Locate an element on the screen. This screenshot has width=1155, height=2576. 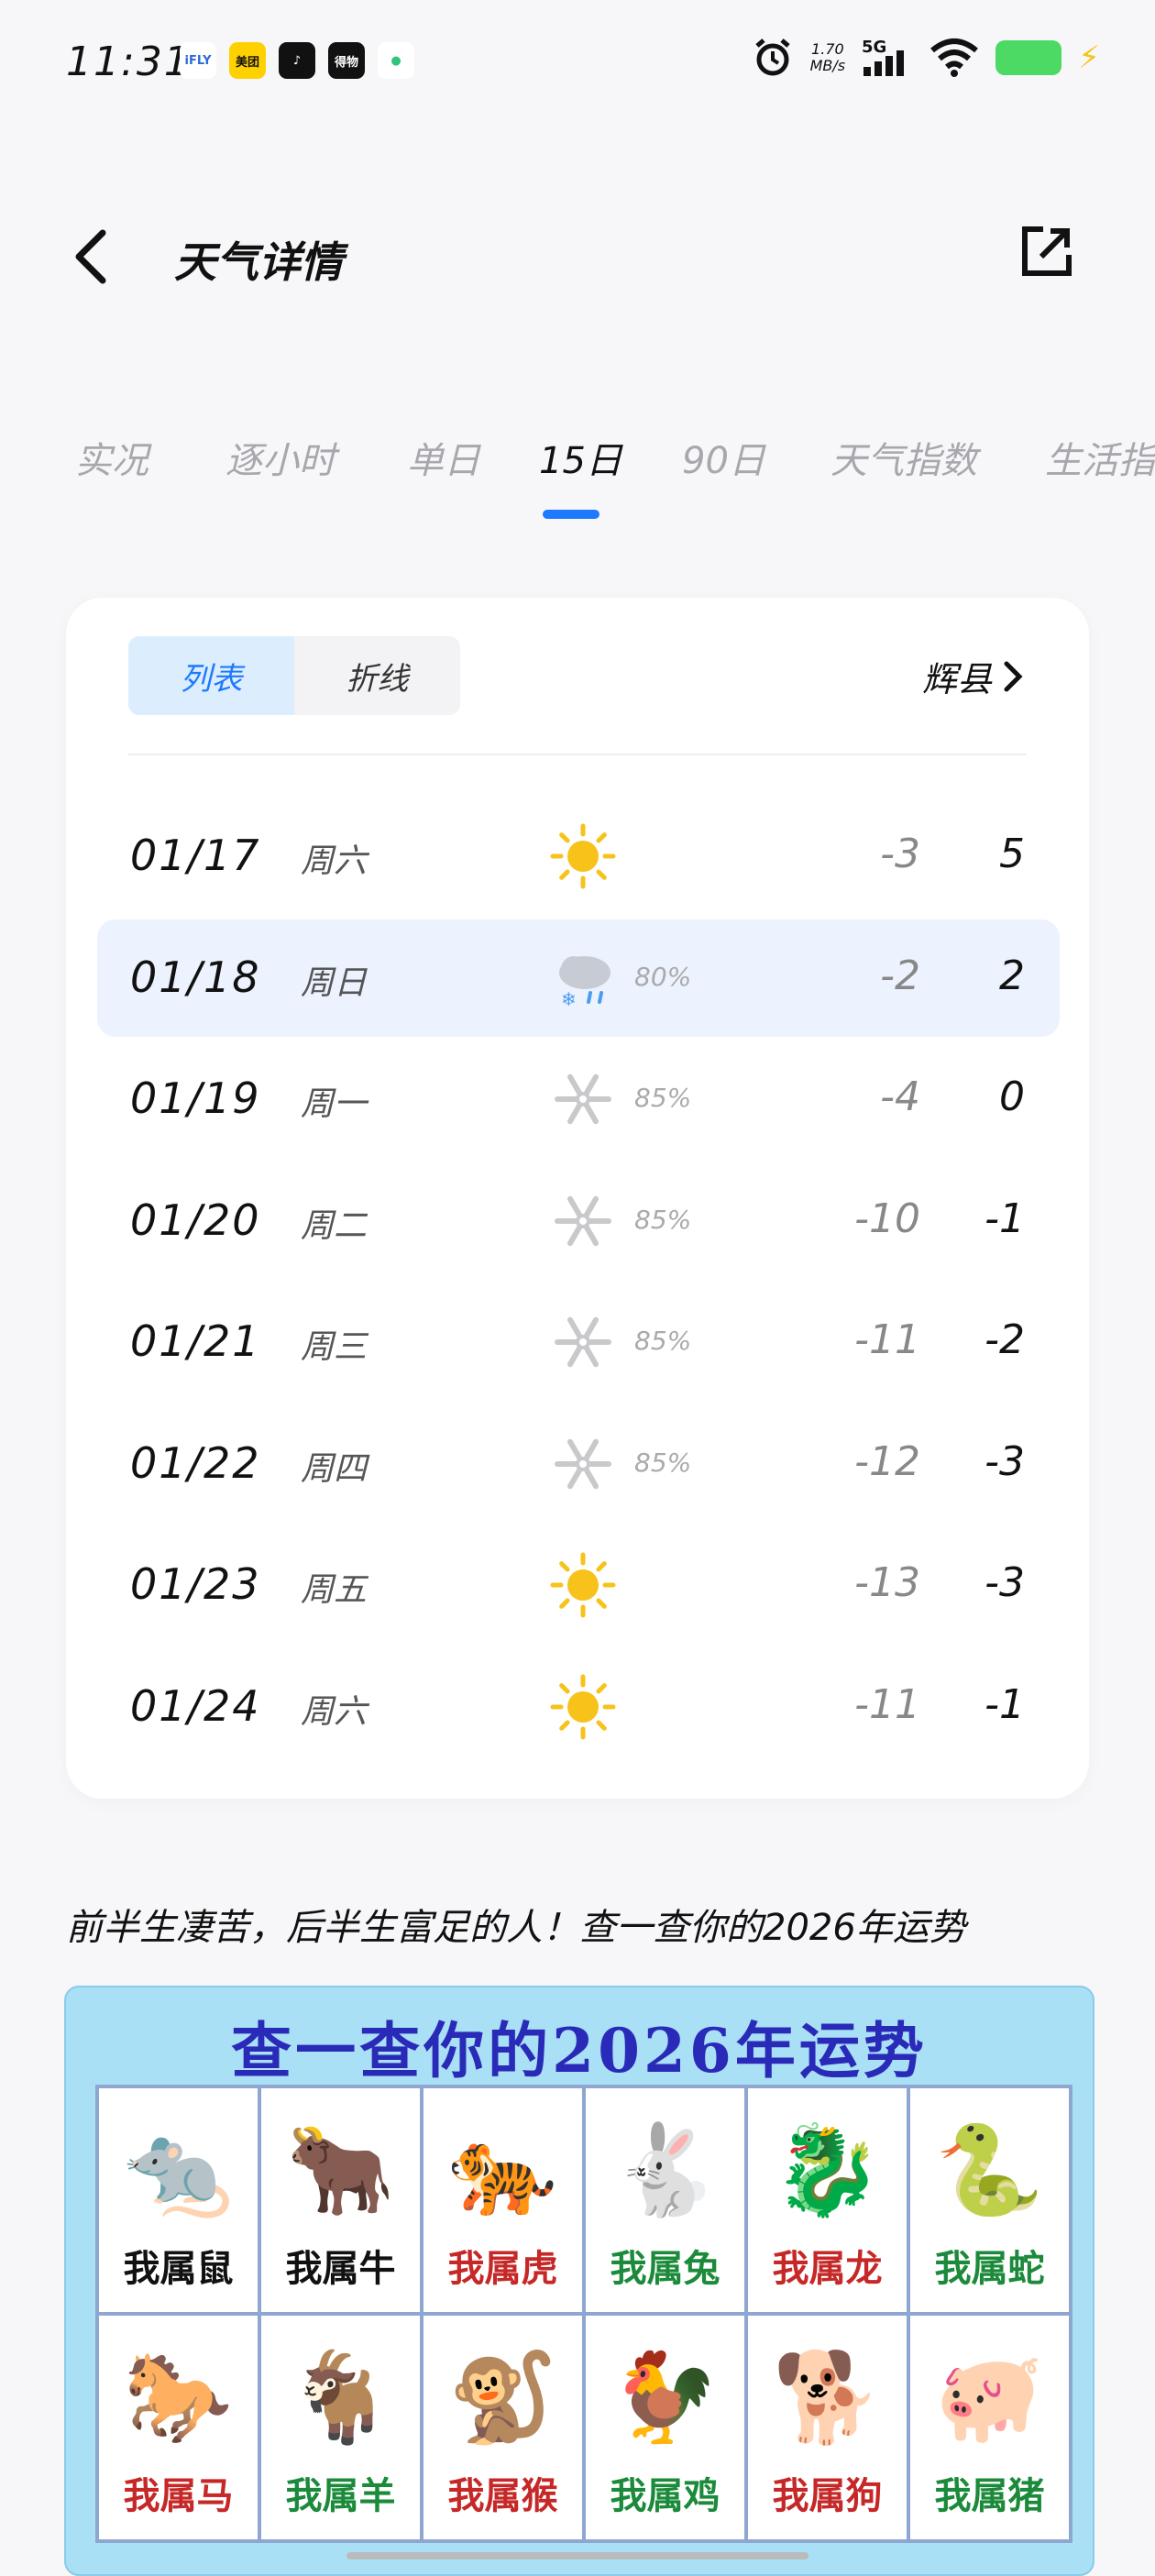
zodiac-cell: 🐍 我属蛇 is located at coordinates (989, 2200).